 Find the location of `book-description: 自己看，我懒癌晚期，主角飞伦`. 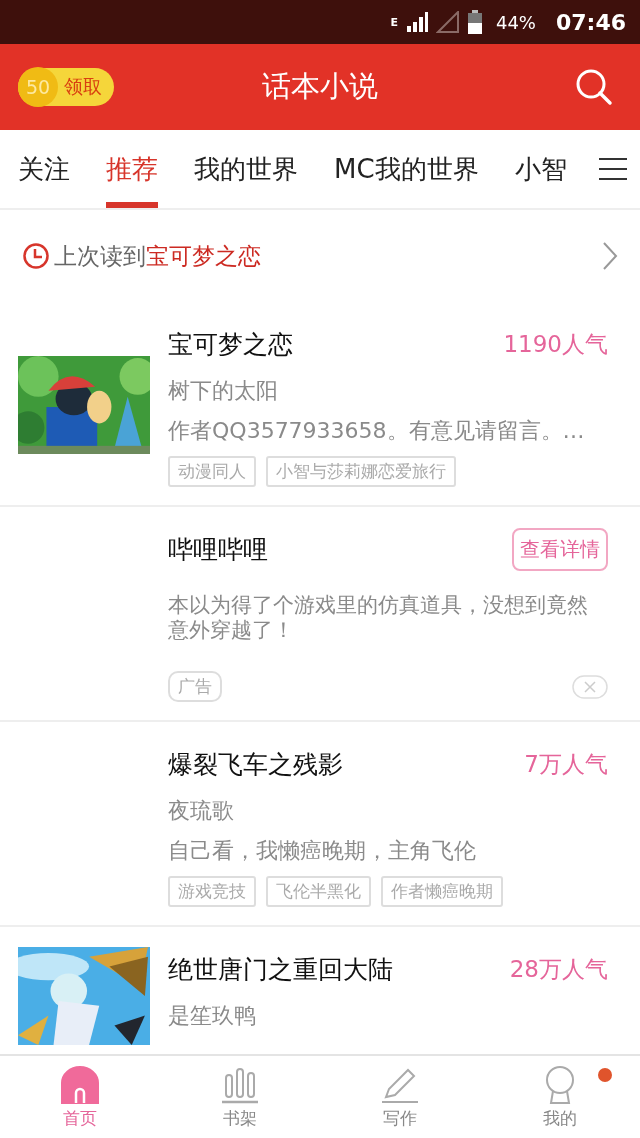

book-description: 自己看，我懒癌晚期，主角飞伦 is located at coordinates (322, 851).